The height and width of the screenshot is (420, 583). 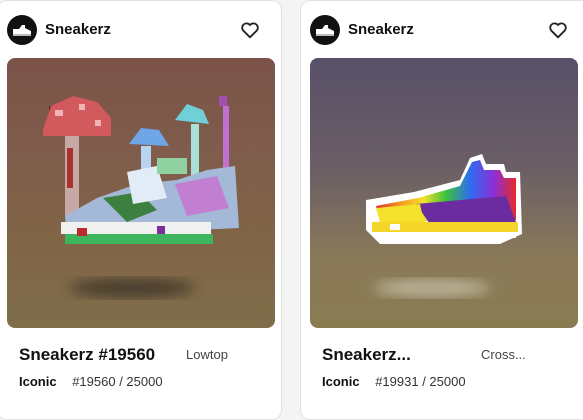 What do you see at coordinates (87, 355) in the screenshot?
I see `nft-title: Sneakerz #19560` at bounding box center [87, 355].